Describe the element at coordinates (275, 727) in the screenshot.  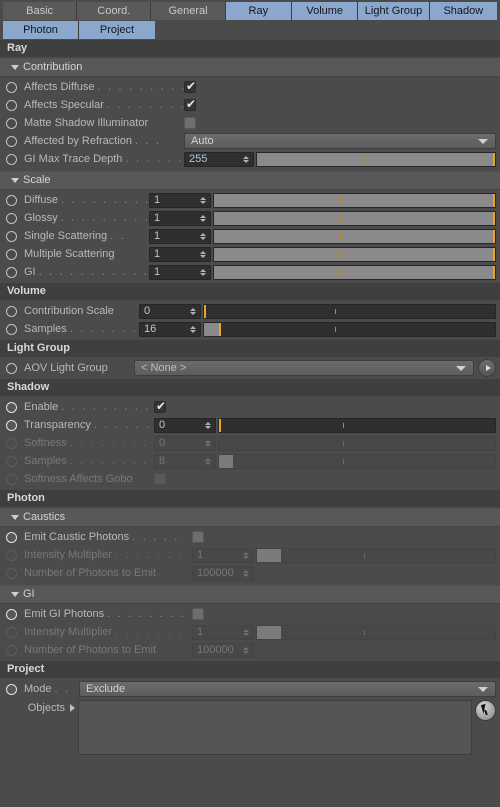
I see `objects-drop-area` at that location.